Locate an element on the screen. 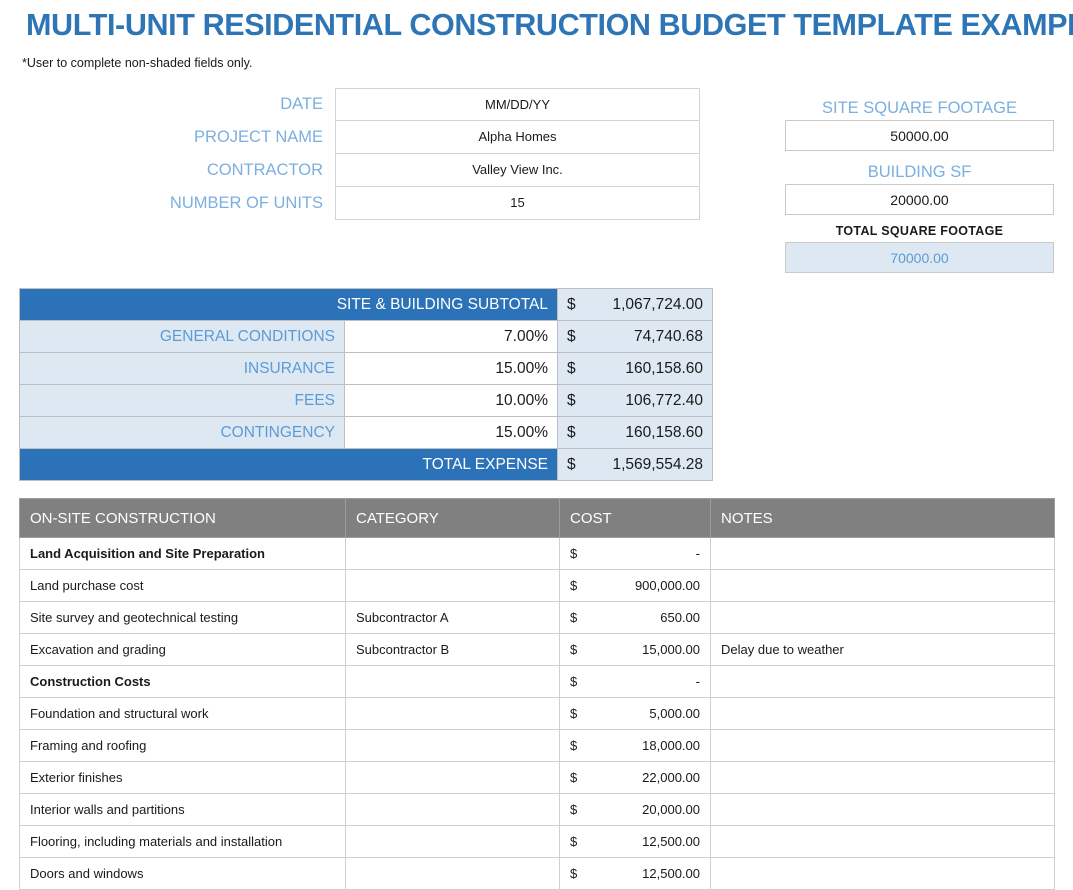  construction-item: Land purchase cost is located at coordinates (182, 585).